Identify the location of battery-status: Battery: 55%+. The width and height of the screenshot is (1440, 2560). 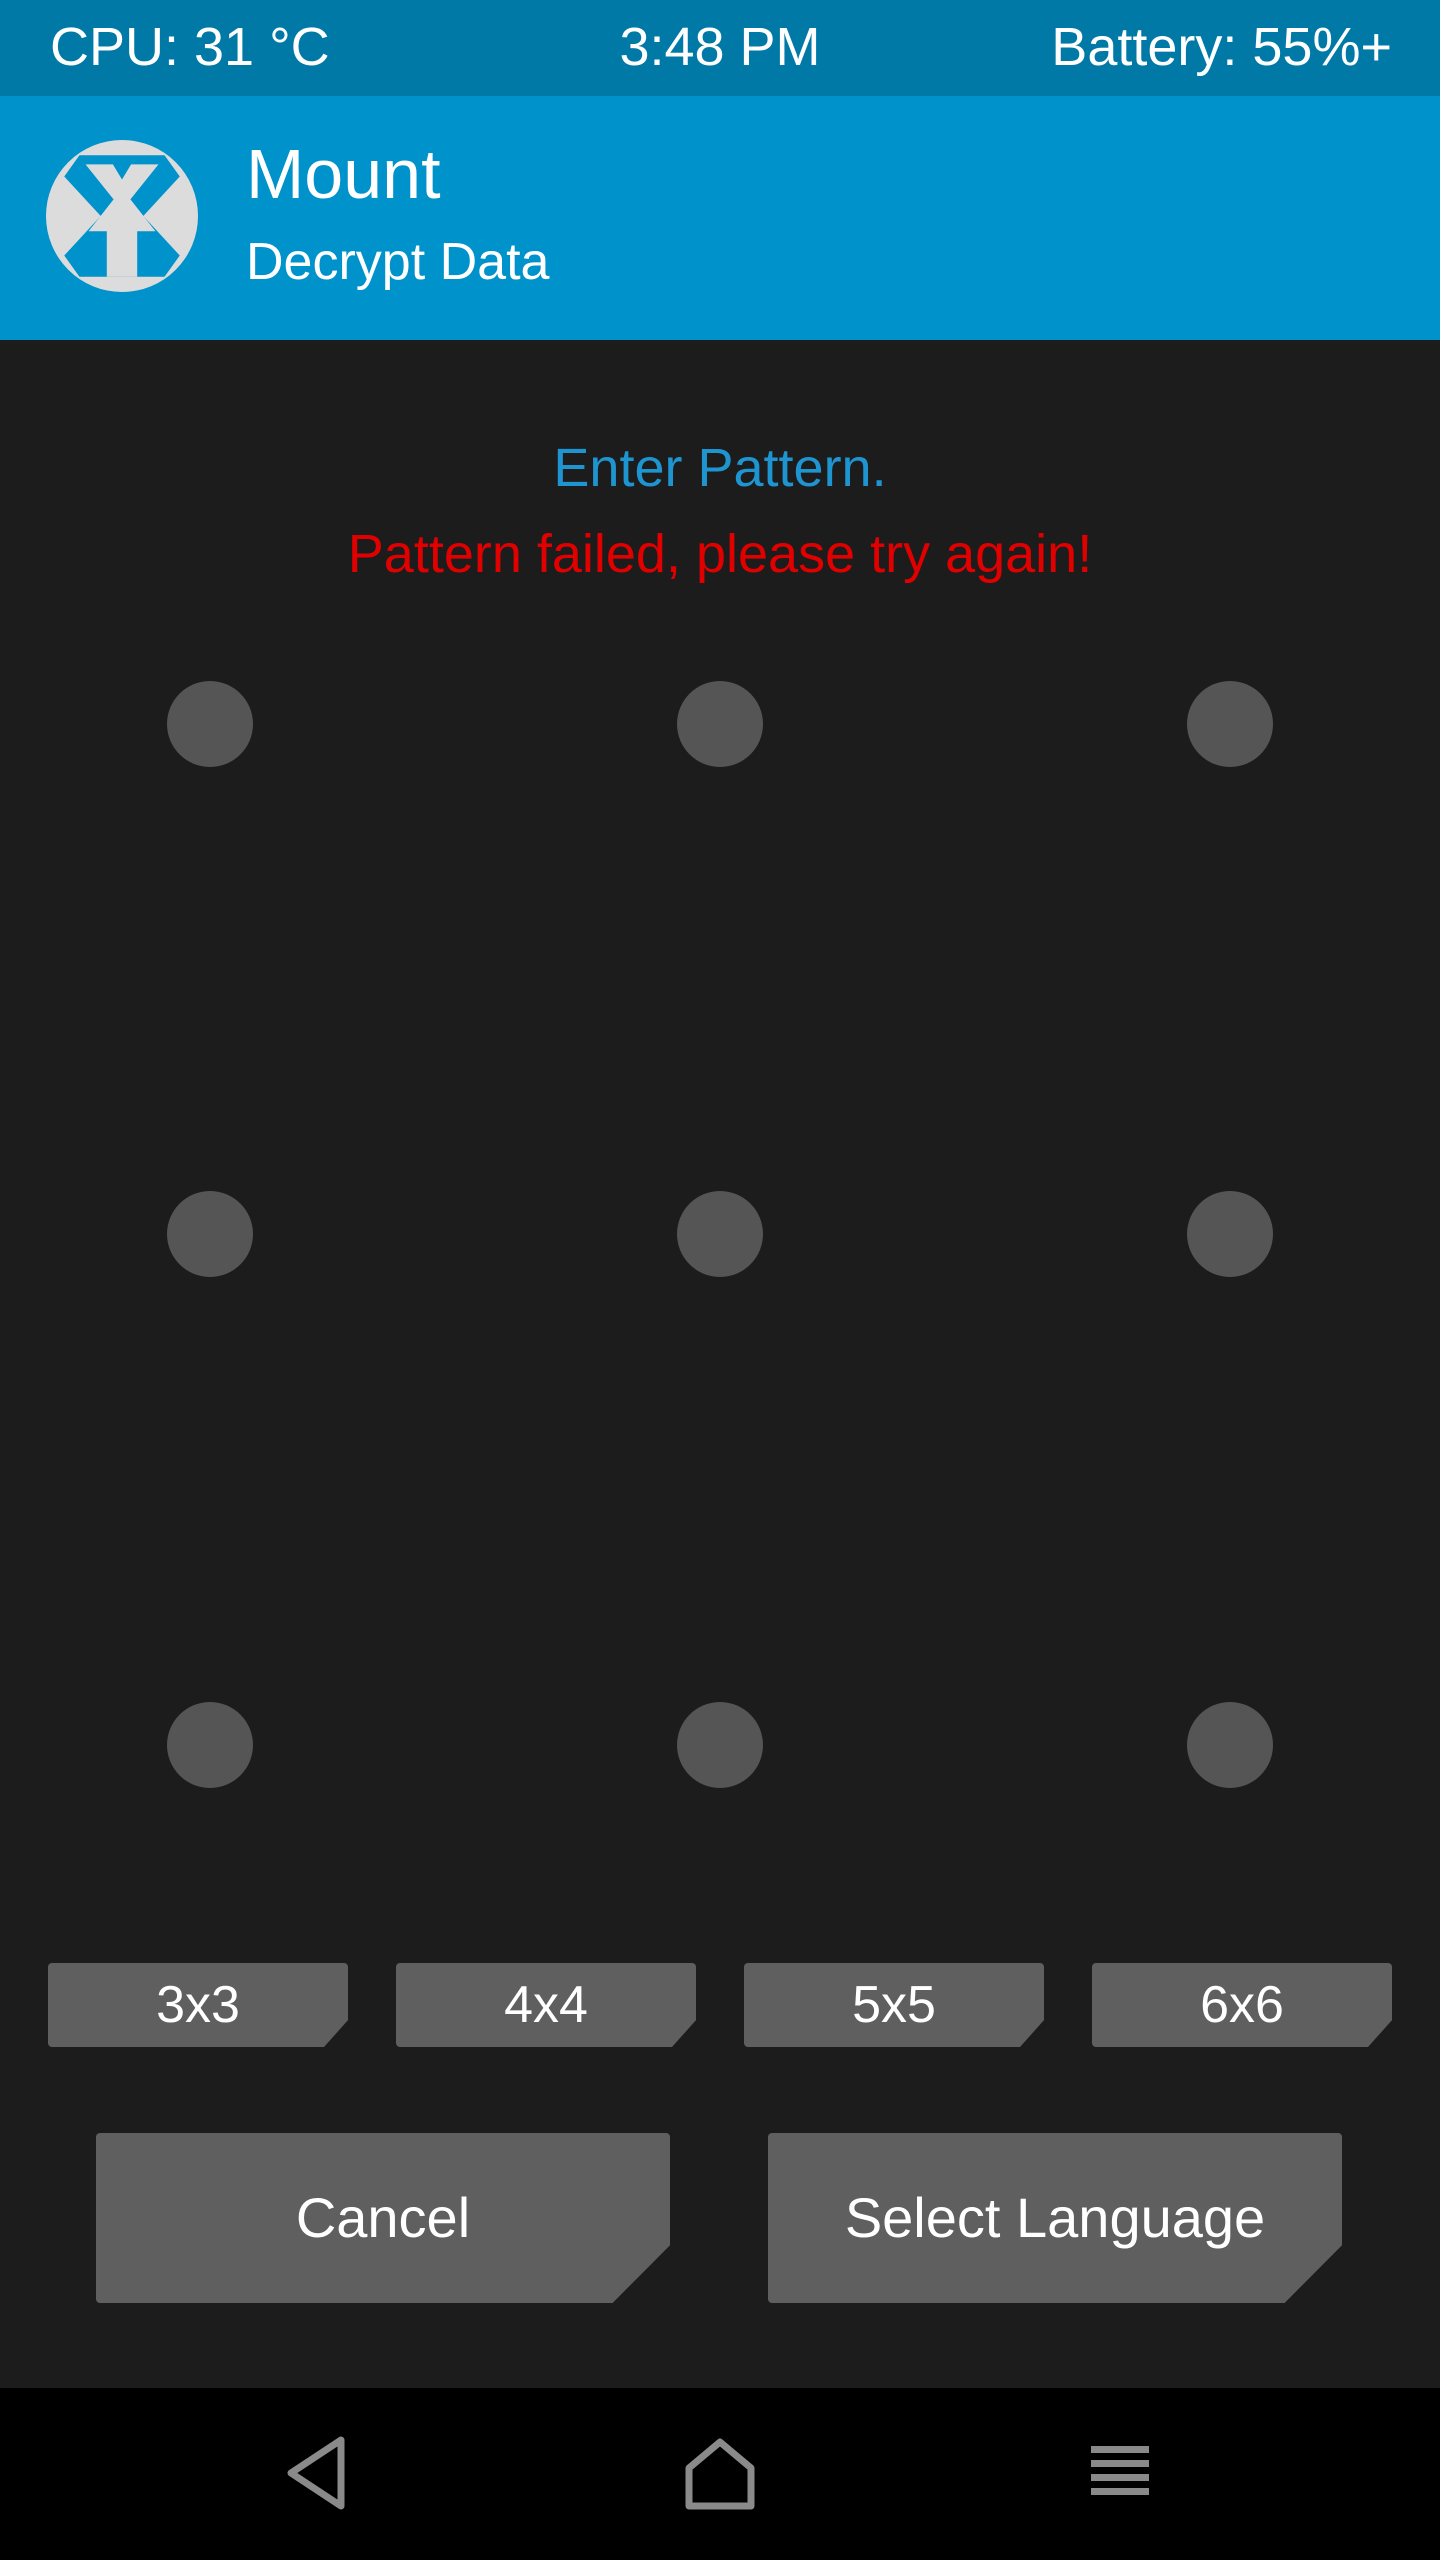
(1221, 47).